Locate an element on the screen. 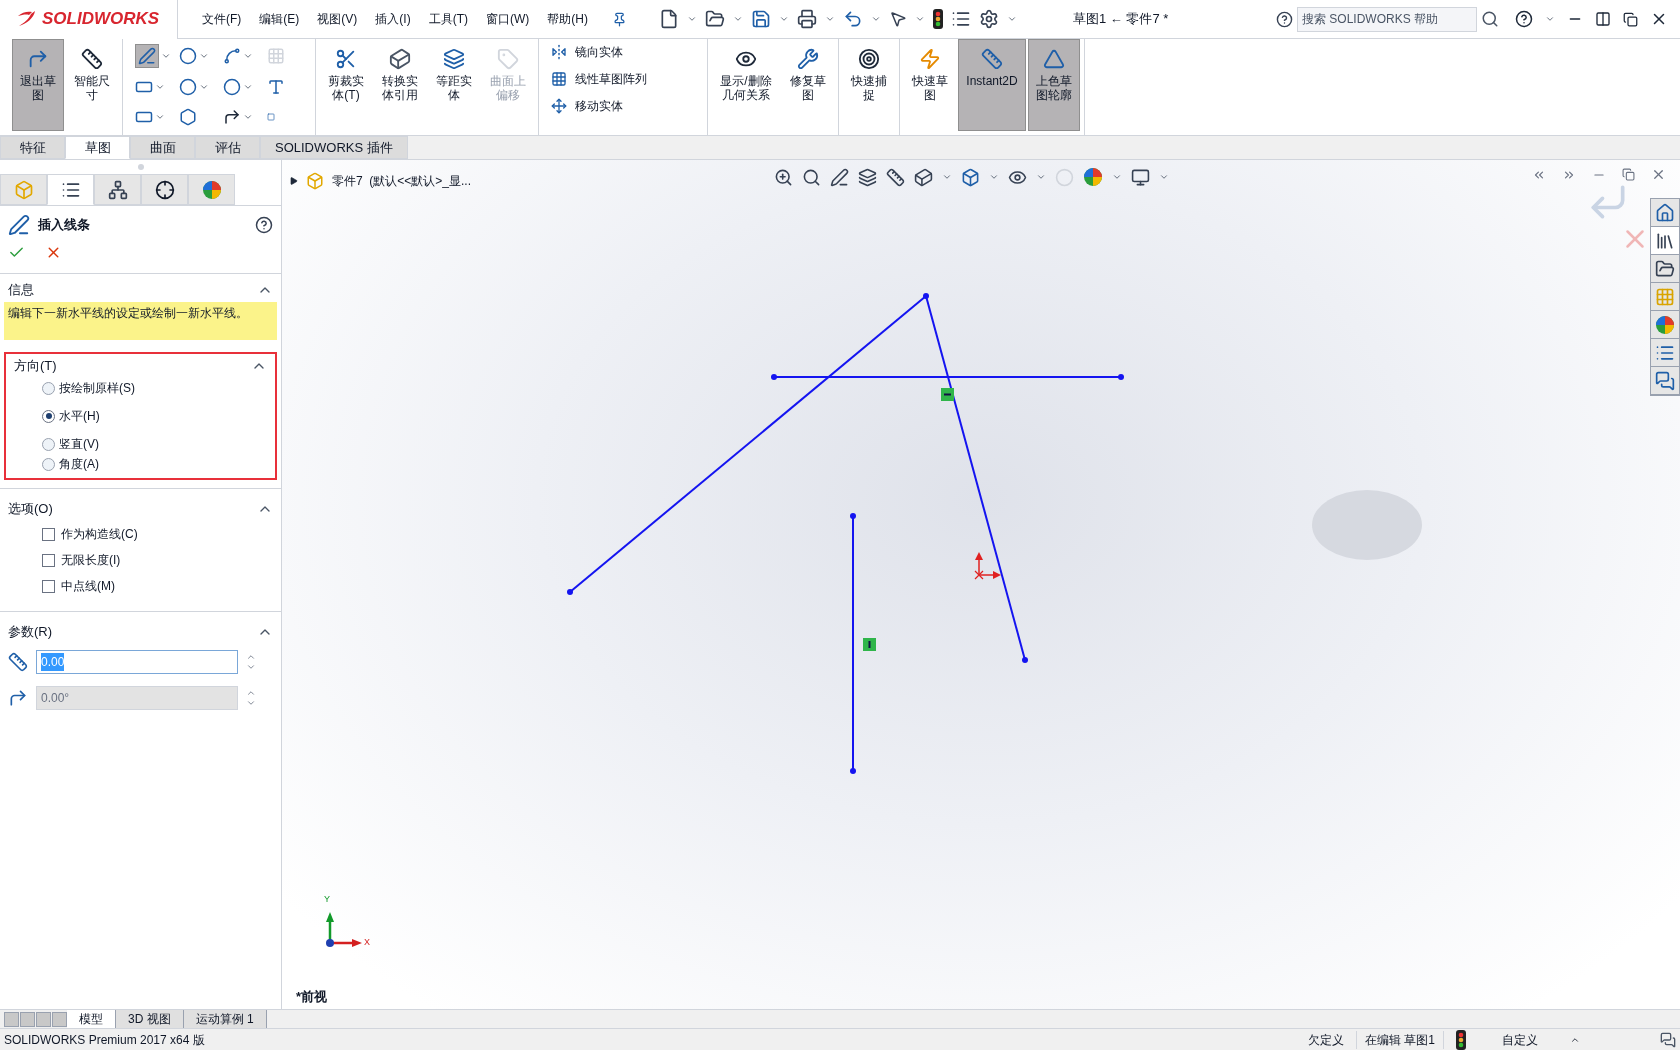 This screenshot has width=1680, height=1050. ribbon-button: 退出草图 is located at coordinates (38, 85).